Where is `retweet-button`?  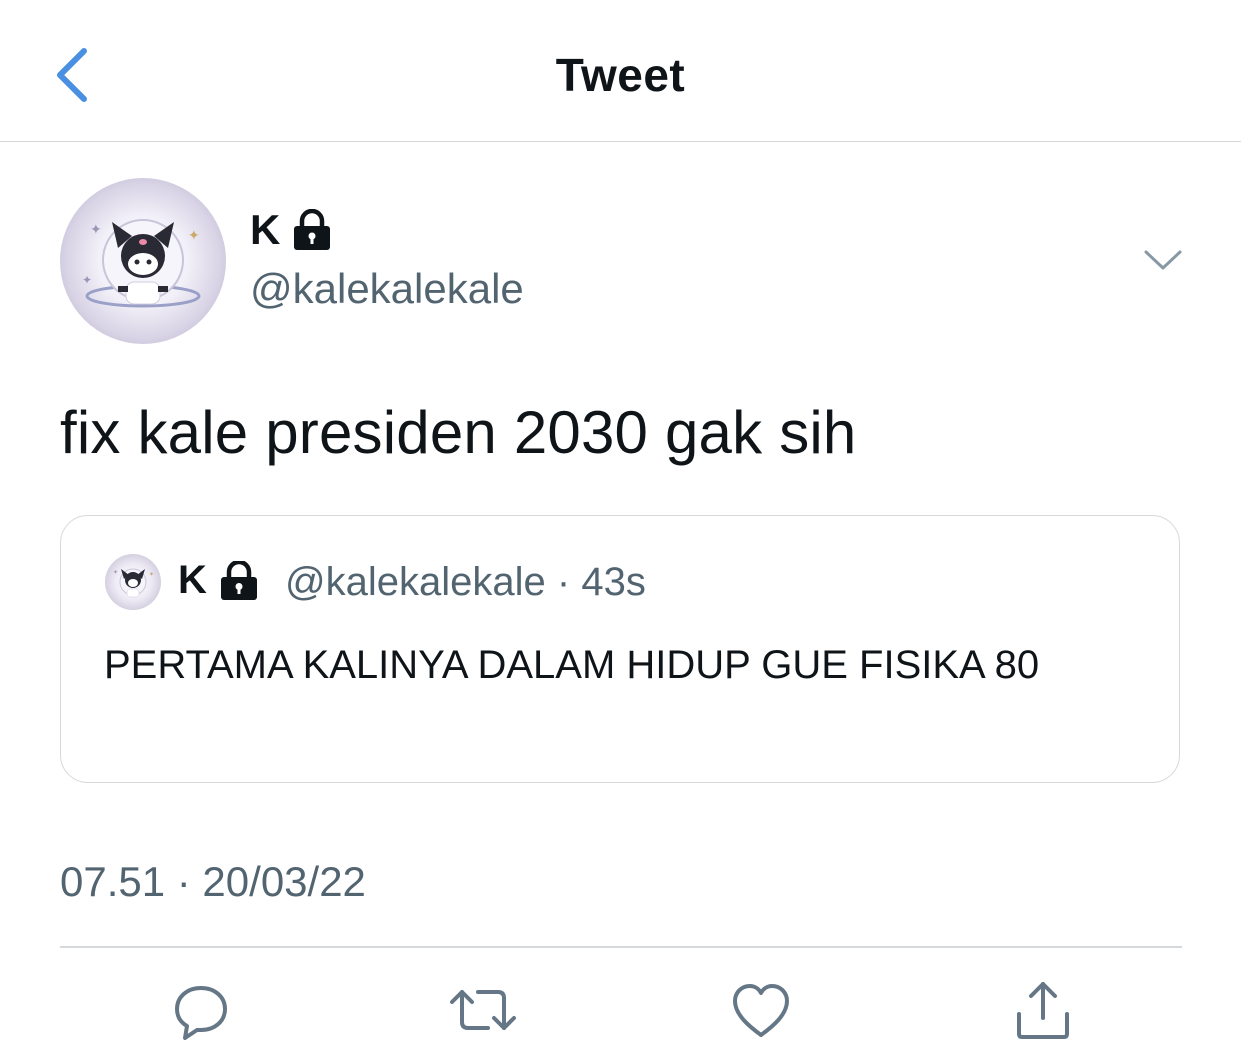 retweet-button is located at coordinates (483, 1010).